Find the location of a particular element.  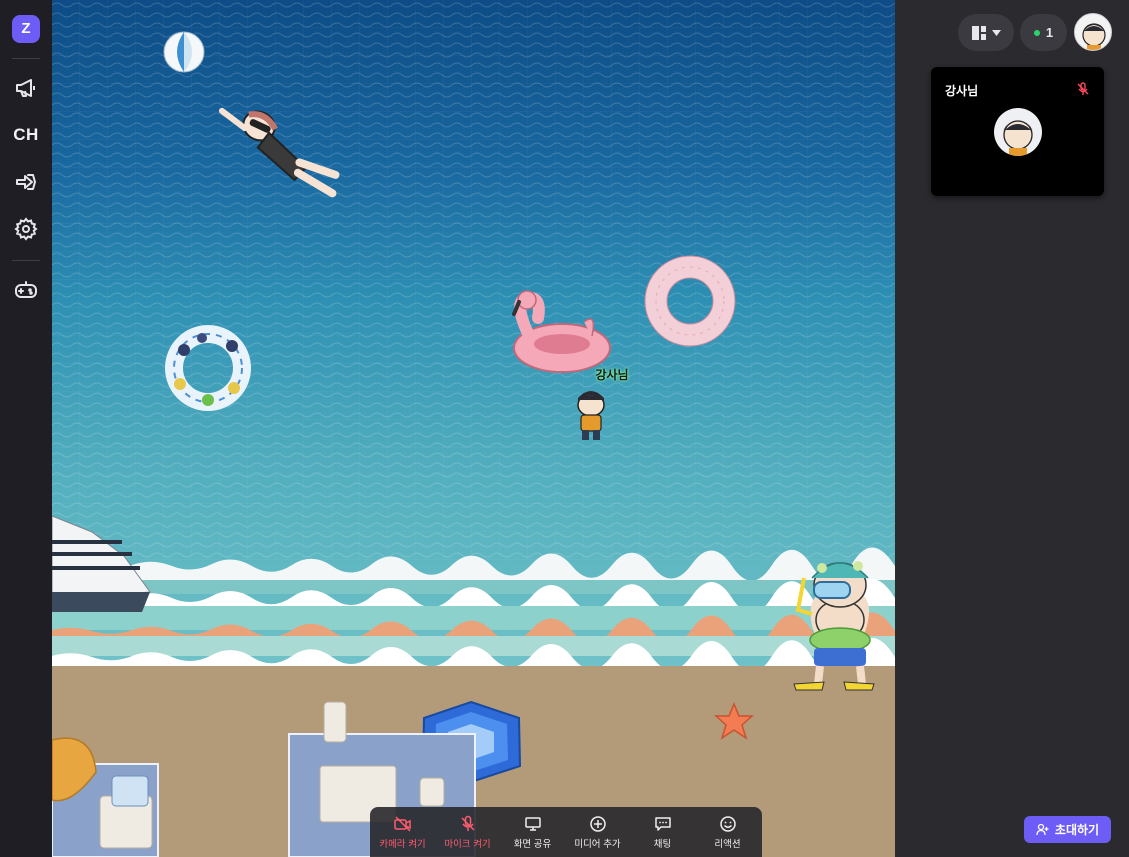

camera-off-icon is located at coordinates (402, 824).